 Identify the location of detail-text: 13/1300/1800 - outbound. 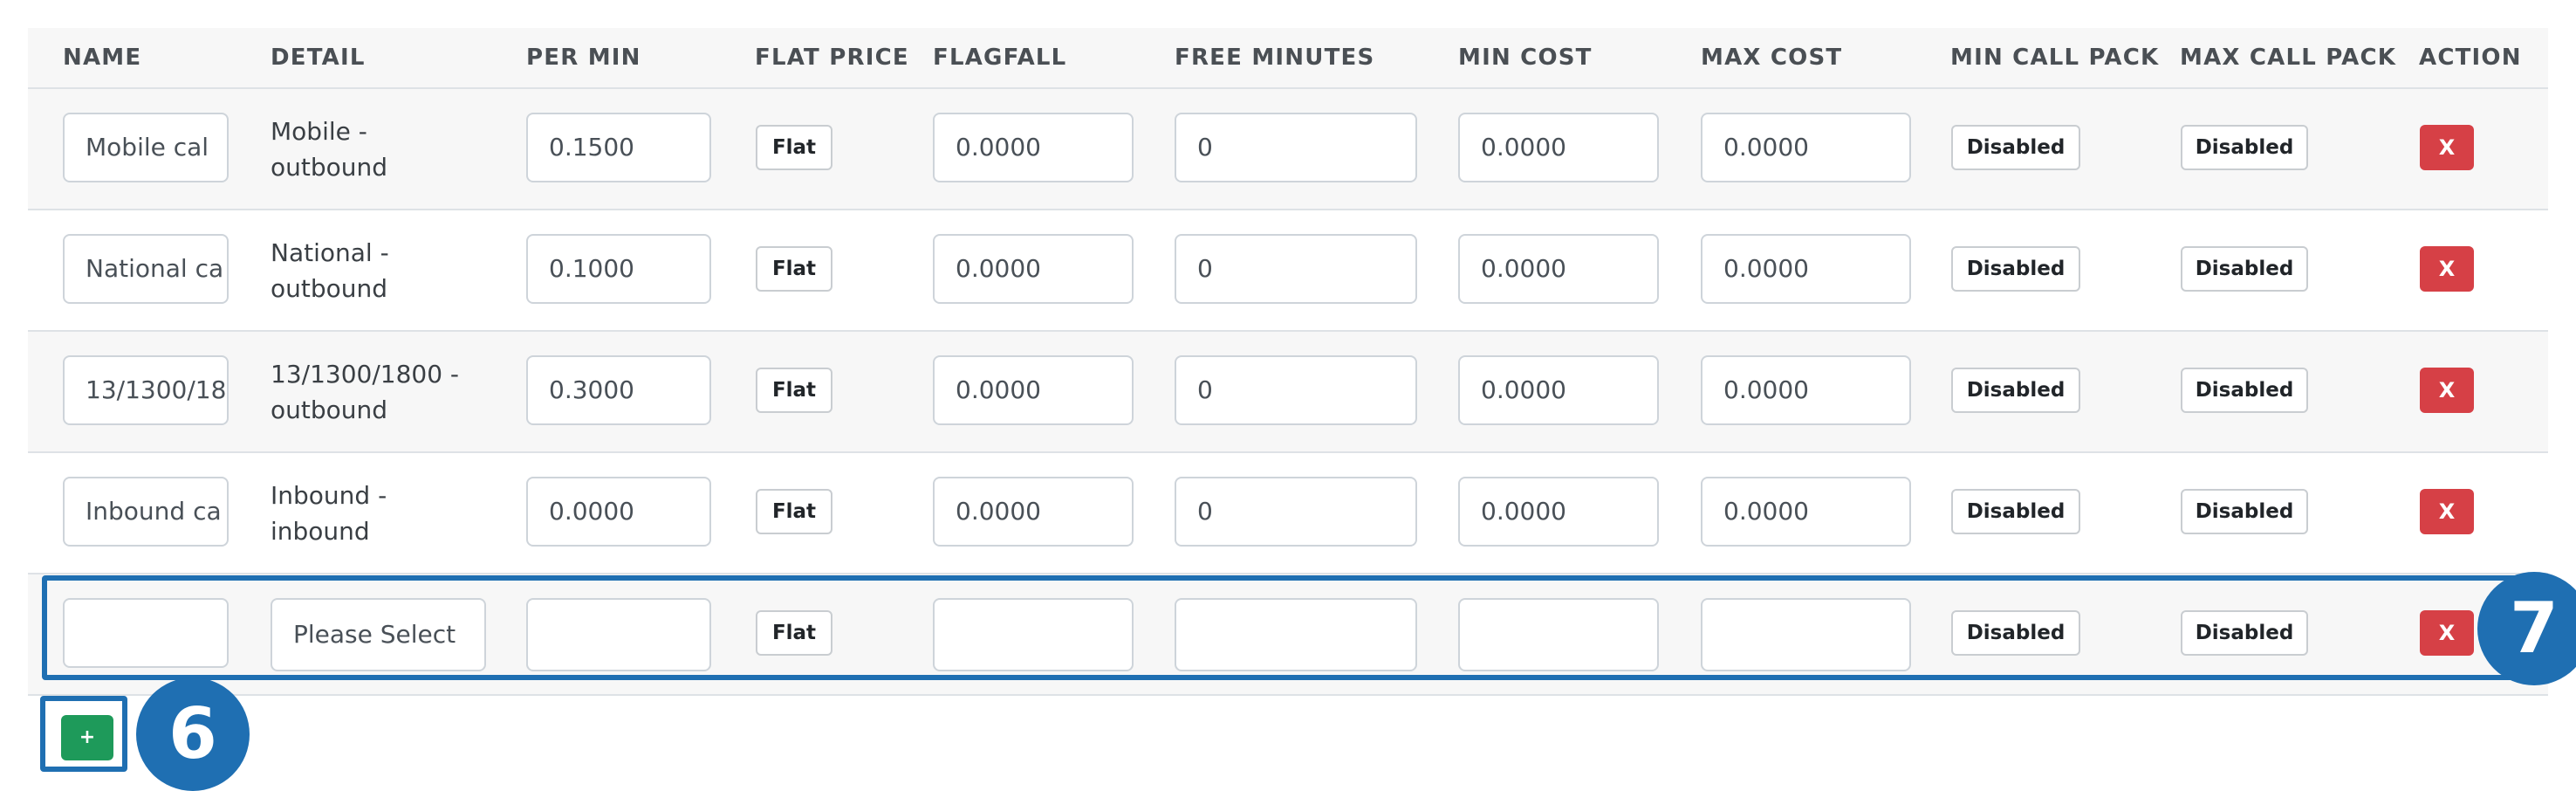
(380, 392).